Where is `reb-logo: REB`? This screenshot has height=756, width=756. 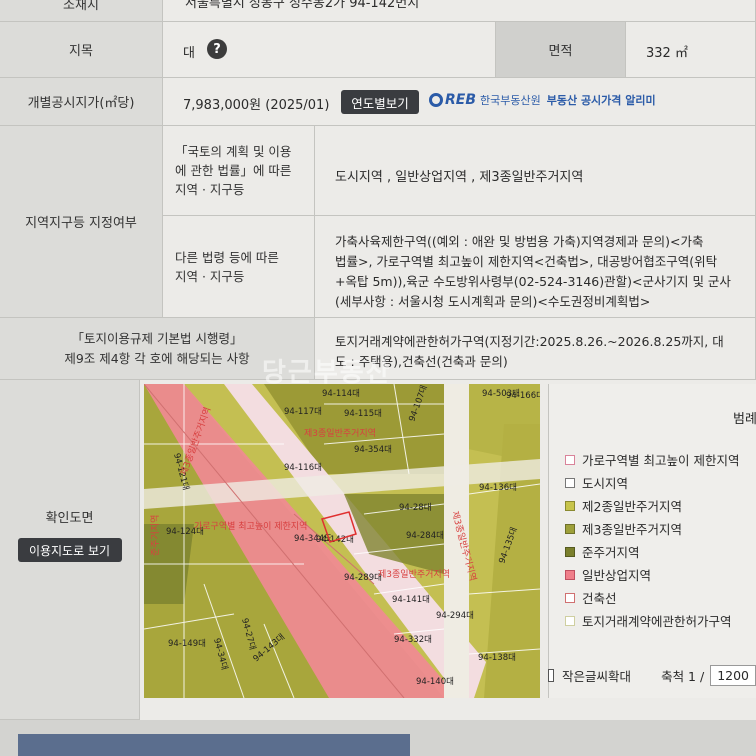 reb-logo: REB is located at coordinates (461, 100).